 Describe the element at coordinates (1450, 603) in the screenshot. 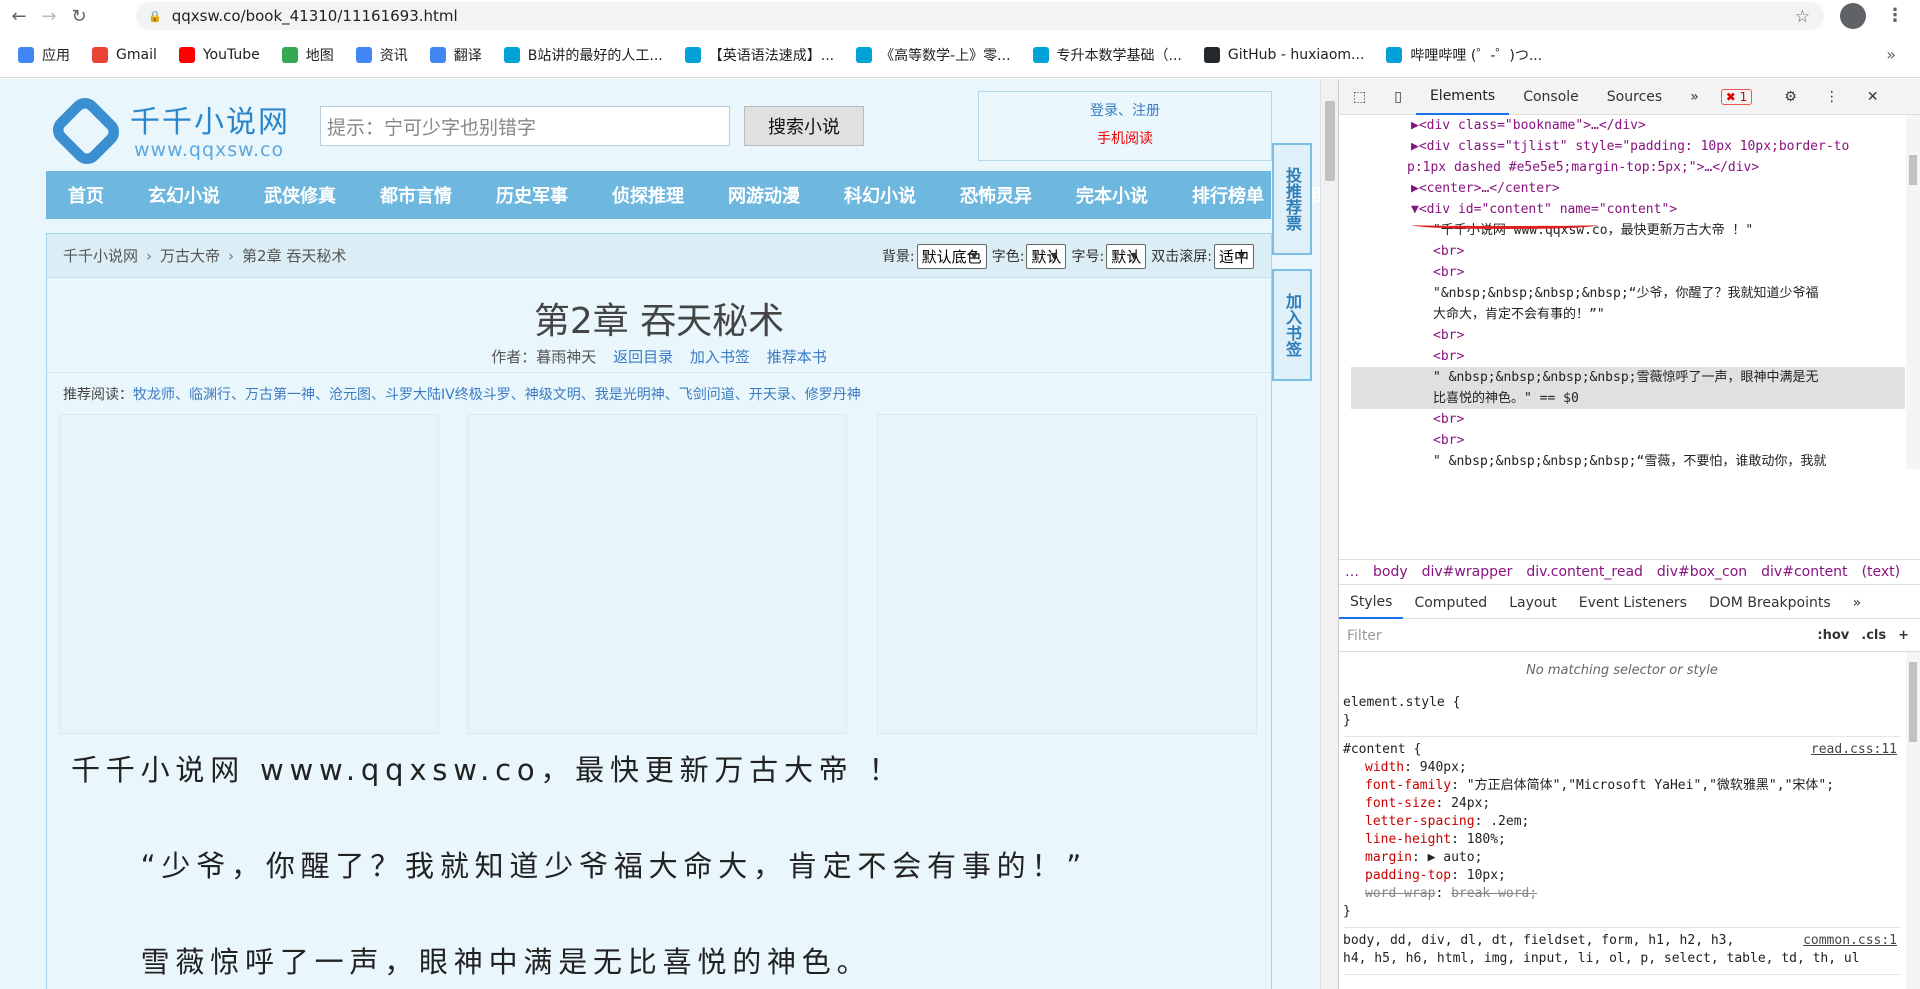

I see `styles-tab: Computed` at that location.